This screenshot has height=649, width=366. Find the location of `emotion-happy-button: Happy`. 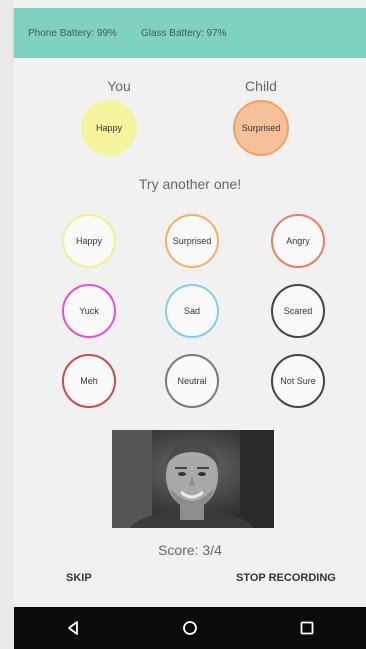

emotion-happy-button: Happy is located at coordinates (89, 241).